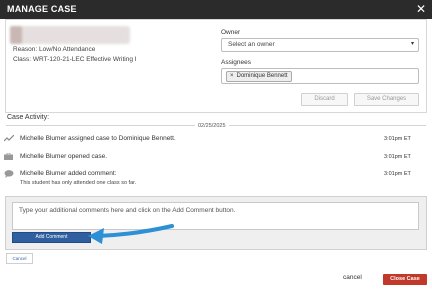  What do you see at coordinates (19, 258) in the screenshot?
I see `cancel-small-button: Cancel` at bounding box center [19, 258].